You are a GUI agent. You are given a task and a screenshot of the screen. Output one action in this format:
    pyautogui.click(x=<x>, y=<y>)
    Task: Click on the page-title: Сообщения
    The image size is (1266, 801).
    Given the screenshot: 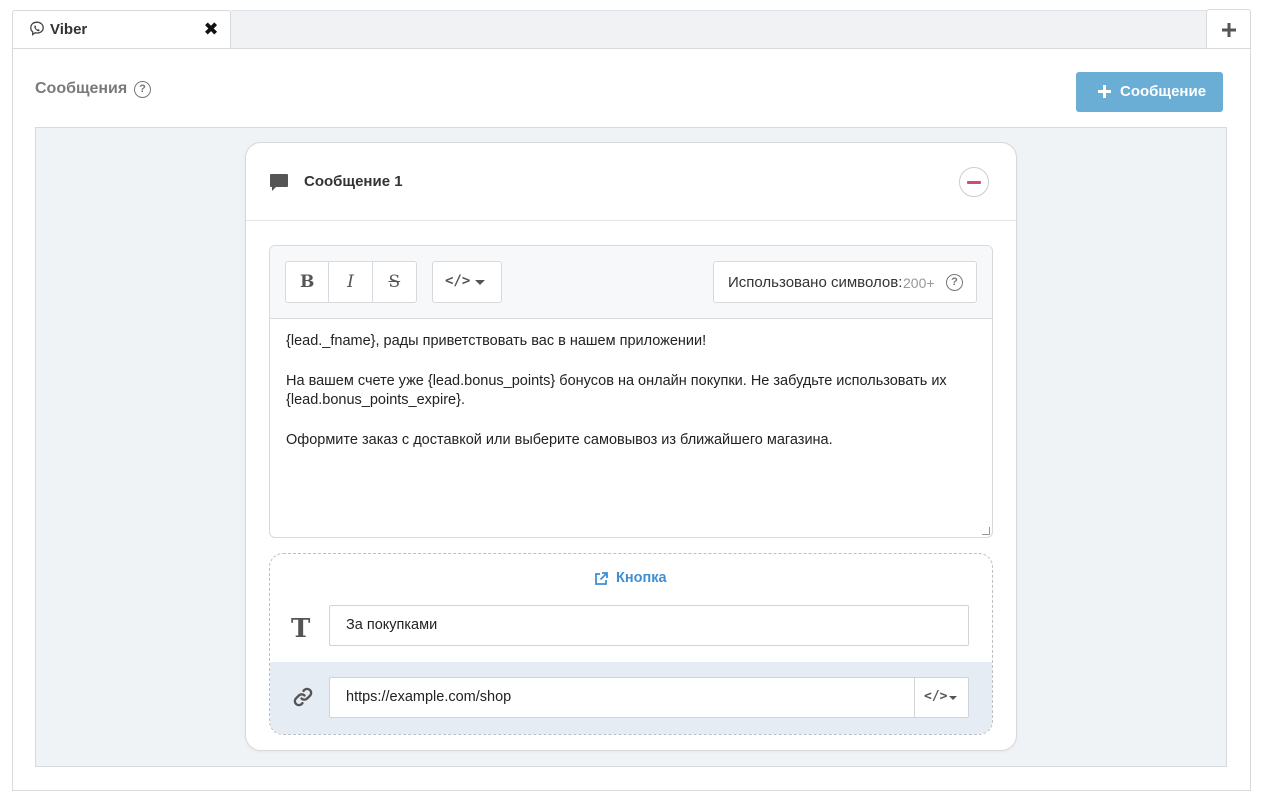 What is the action you would take?
    pyautogui.click(x=81, y=88)
    